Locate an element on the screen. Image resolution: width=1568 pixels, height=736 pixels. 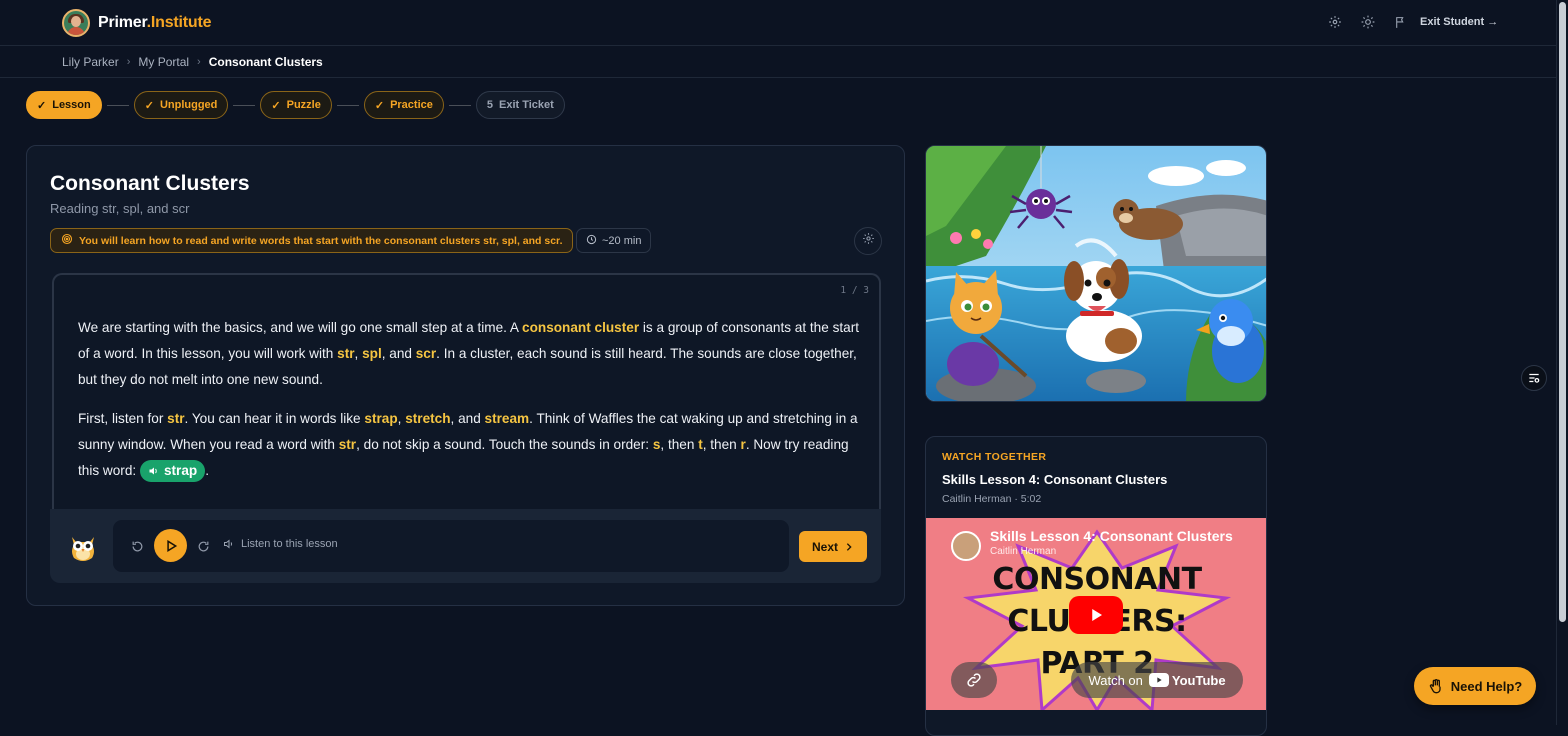
audio-player: Listen to this lesson Next is located at coordinates (465, 546).